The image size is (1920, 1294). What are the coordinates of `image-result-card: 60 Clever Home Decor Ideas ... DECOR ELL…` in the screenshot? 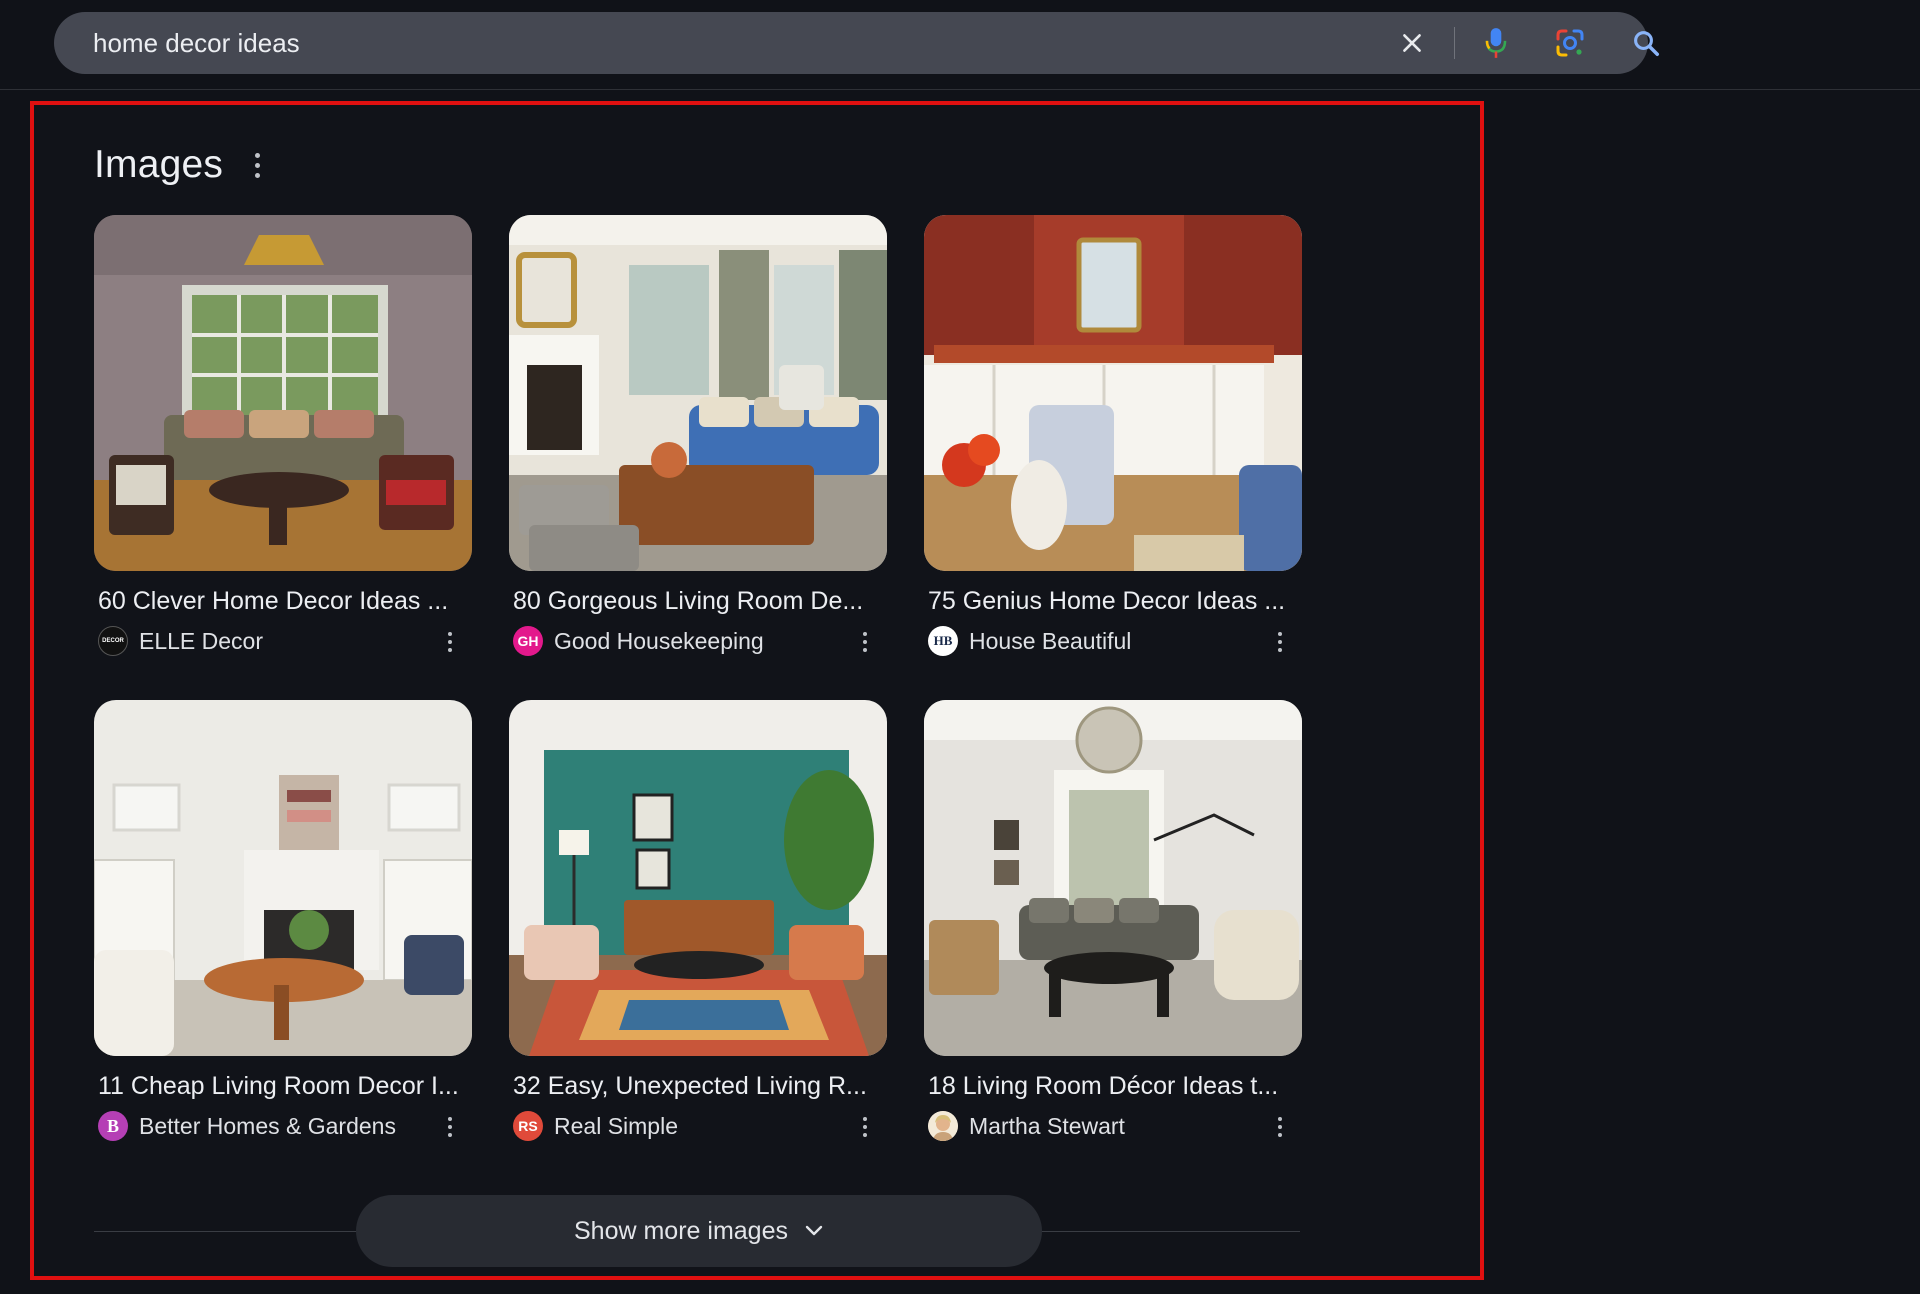 It's located at (283, 436).